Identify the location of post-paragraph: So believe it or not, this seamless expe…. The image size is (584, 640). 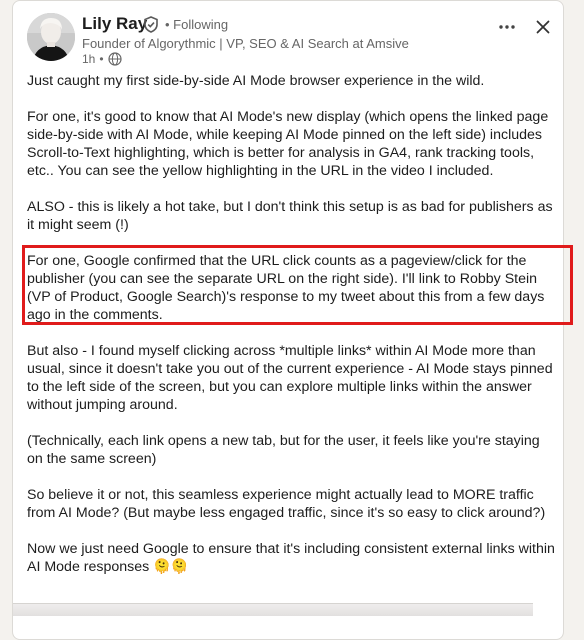
(286, 504).